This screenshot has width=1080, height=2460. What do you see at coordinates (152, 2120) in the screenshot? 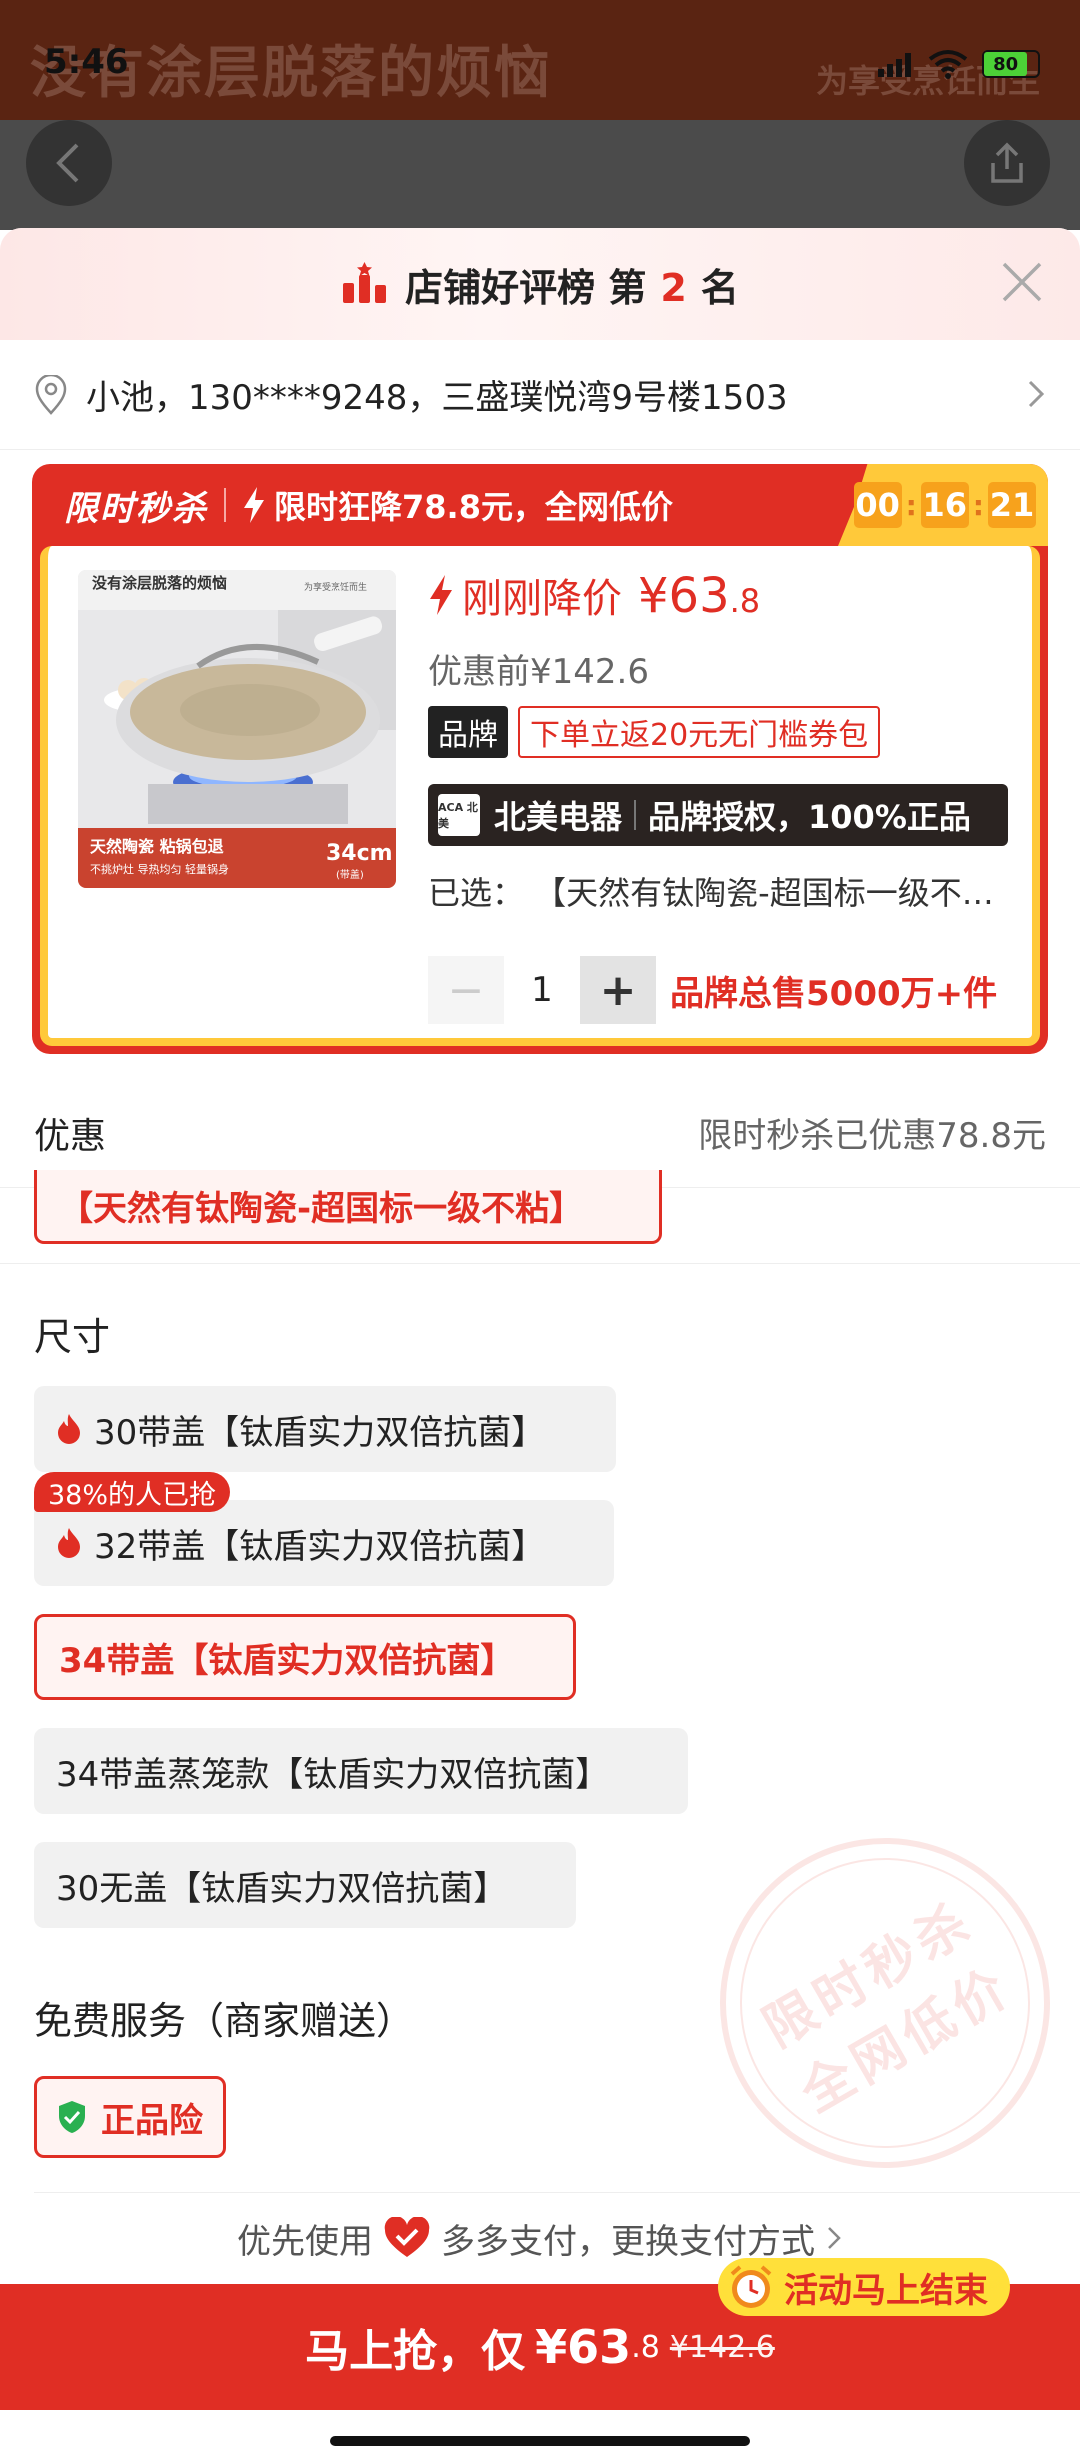
I see `service-label: 正品险` at bounding box center [152, 2120].